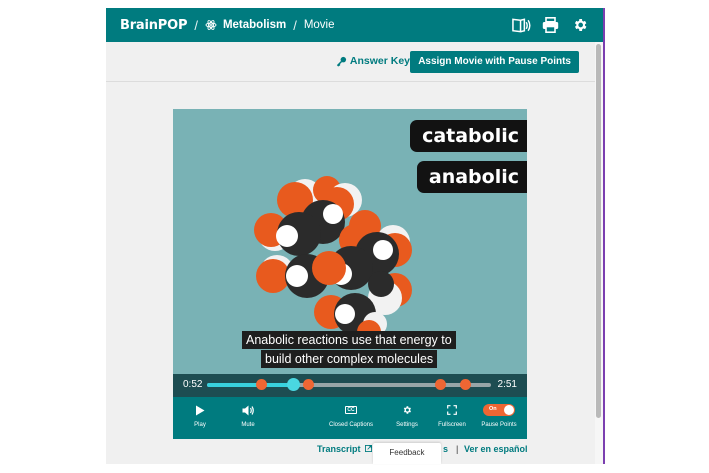 The image size is (709, 473). What do you see at coordinates (211, 25) in the screenshot?
I see `atom-icon` at bounding box center [211, 25].